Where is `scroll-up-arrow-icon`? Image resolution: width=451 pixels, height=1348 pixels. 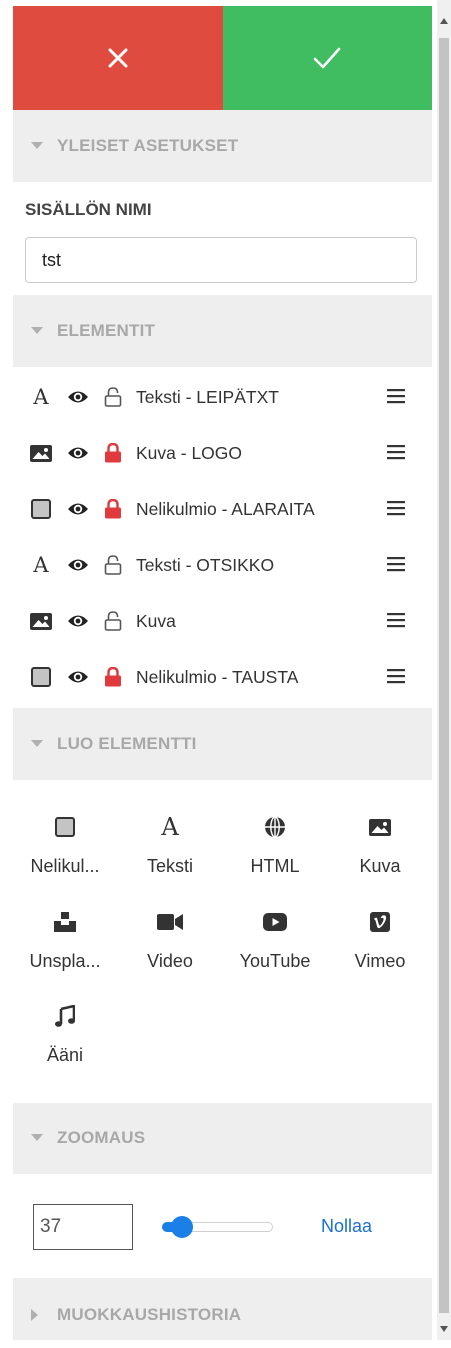
scroll-up-arrow-icon is located at coordinates (444, 21).